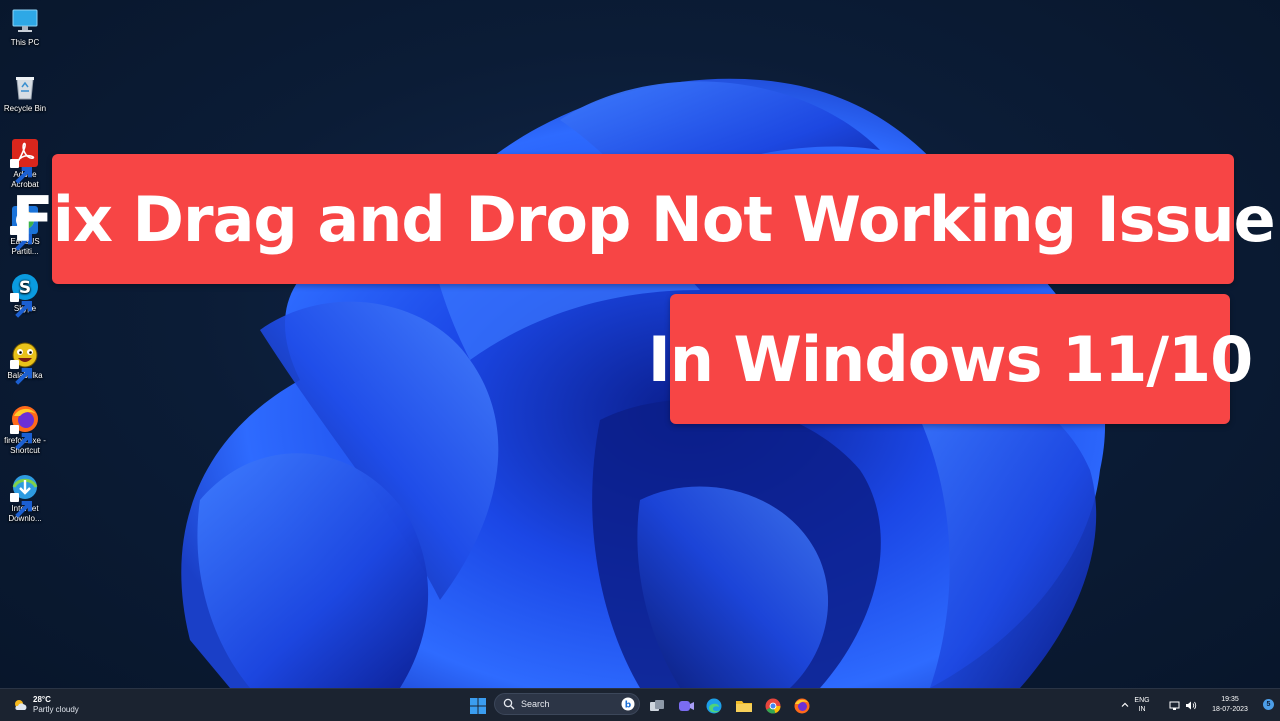 The image size is (1280, 721). I want to click on bing-icon: b, so click(628, 704).